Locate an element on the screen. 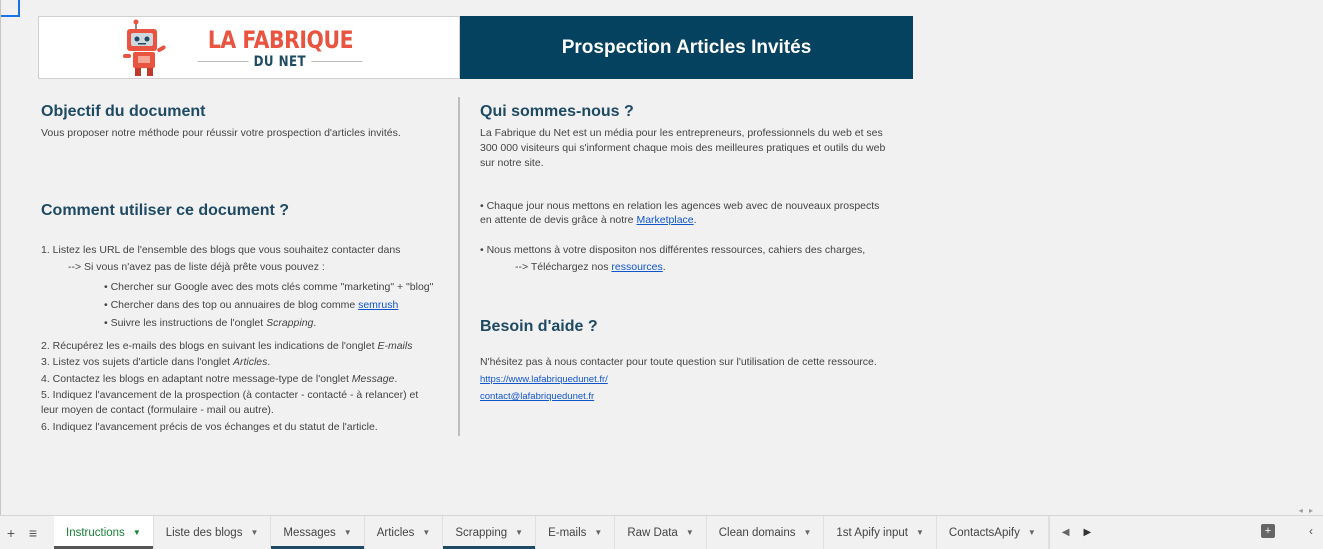 This screenshot has width=1323, height=549. all-sheets-menu-icon: ≡ is located at coordinates (33, 532).